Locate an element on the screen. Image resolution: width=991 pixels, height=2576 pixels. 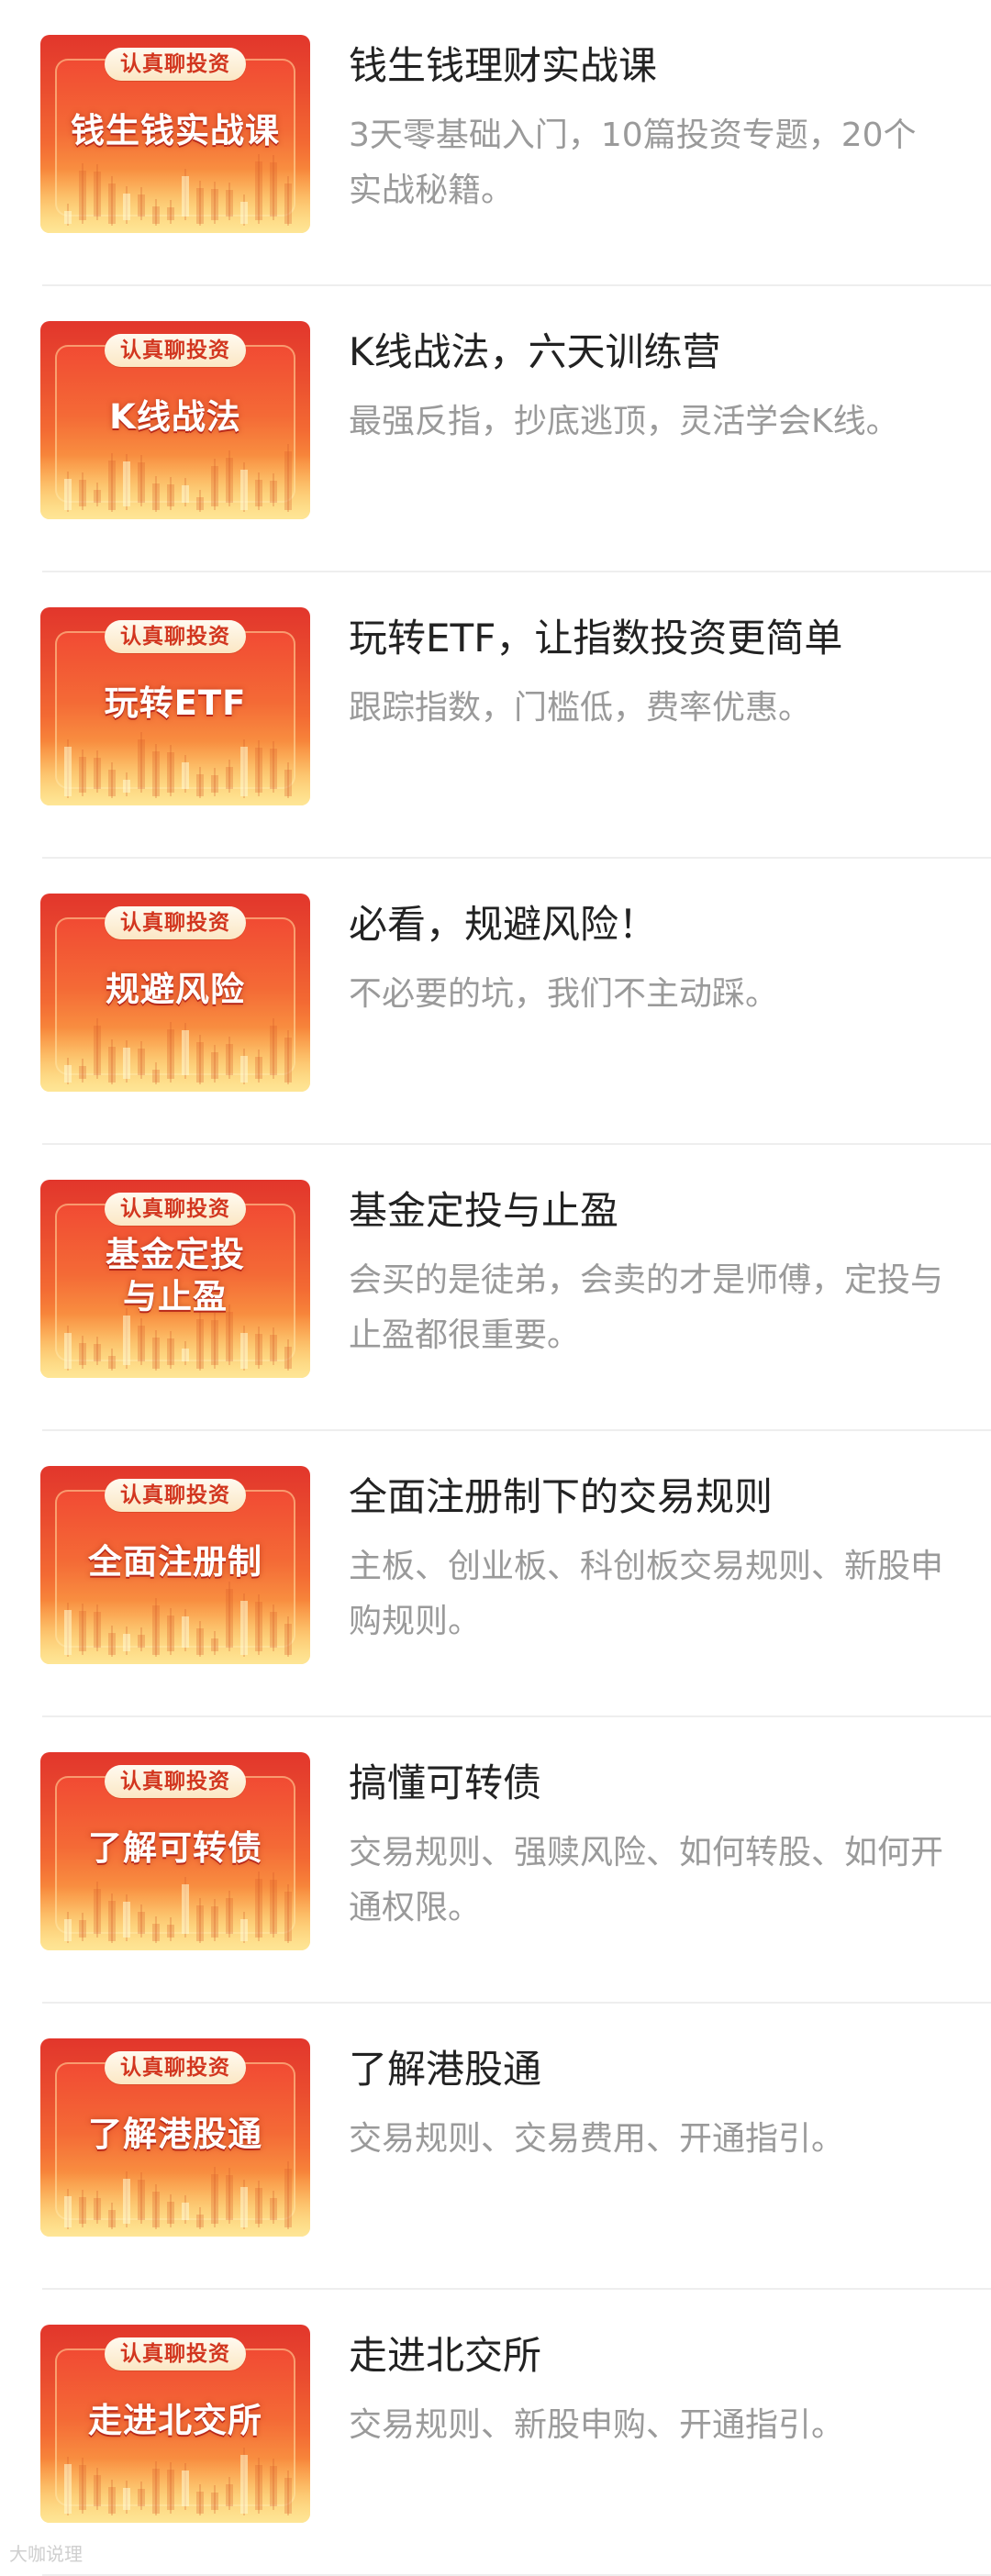
course-thumbnail: 认真聊投资 了解港股通 is located at coordinates (175, 2137).